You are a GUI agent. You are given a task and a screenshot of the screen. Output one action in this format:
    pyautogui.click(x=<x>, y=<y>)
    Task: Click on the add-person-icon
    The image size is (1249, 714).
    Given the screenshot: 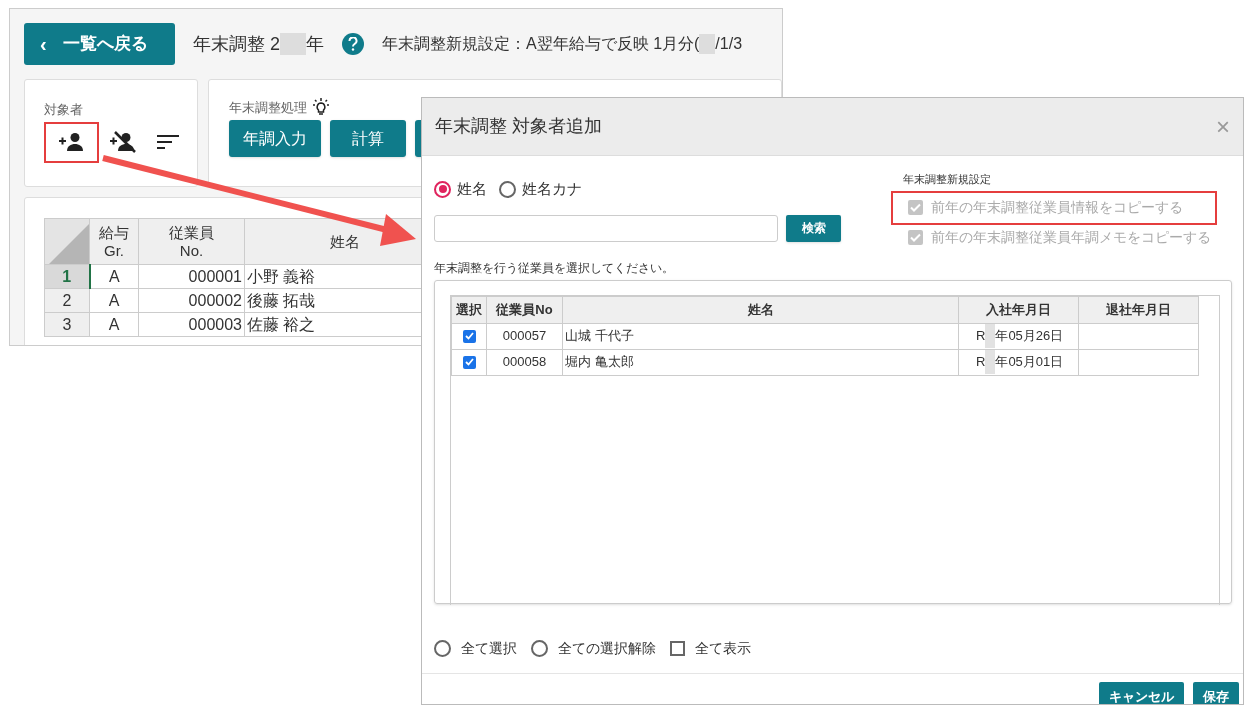 What is the action you would take?
    pyautogui.click(x=71, y=142)
    